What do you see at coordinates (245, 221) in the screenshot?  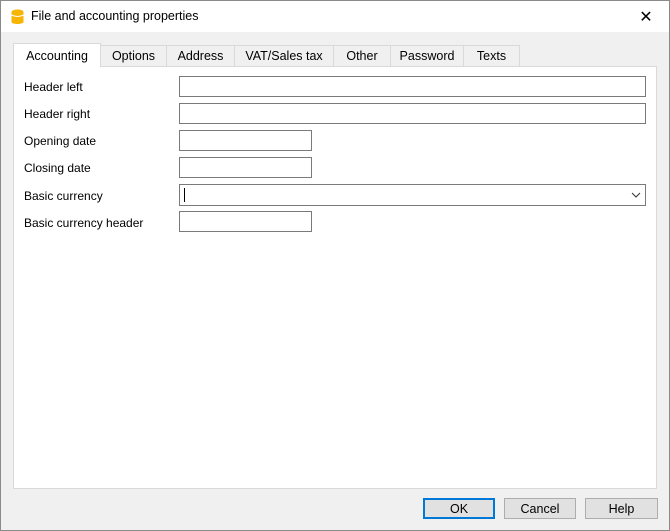 I see `basic-currency-header-input` at bounding box center [245, 221].